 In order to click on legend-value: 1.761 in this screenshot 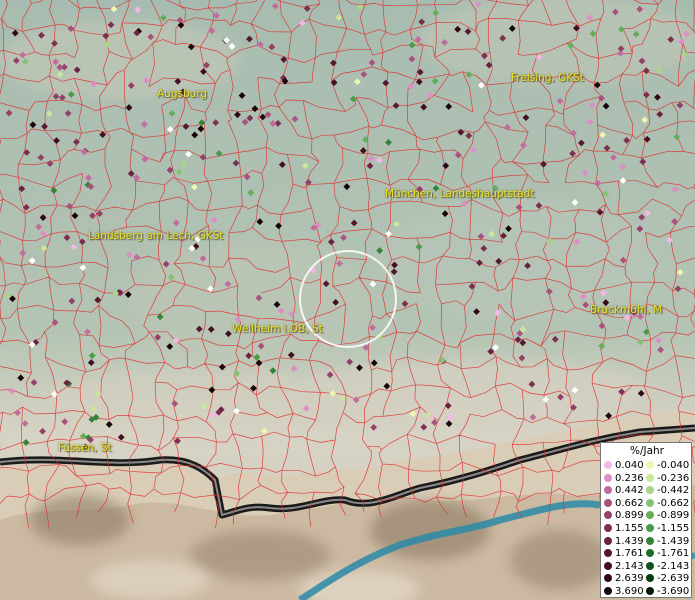, I will do `click(629, 554)`.